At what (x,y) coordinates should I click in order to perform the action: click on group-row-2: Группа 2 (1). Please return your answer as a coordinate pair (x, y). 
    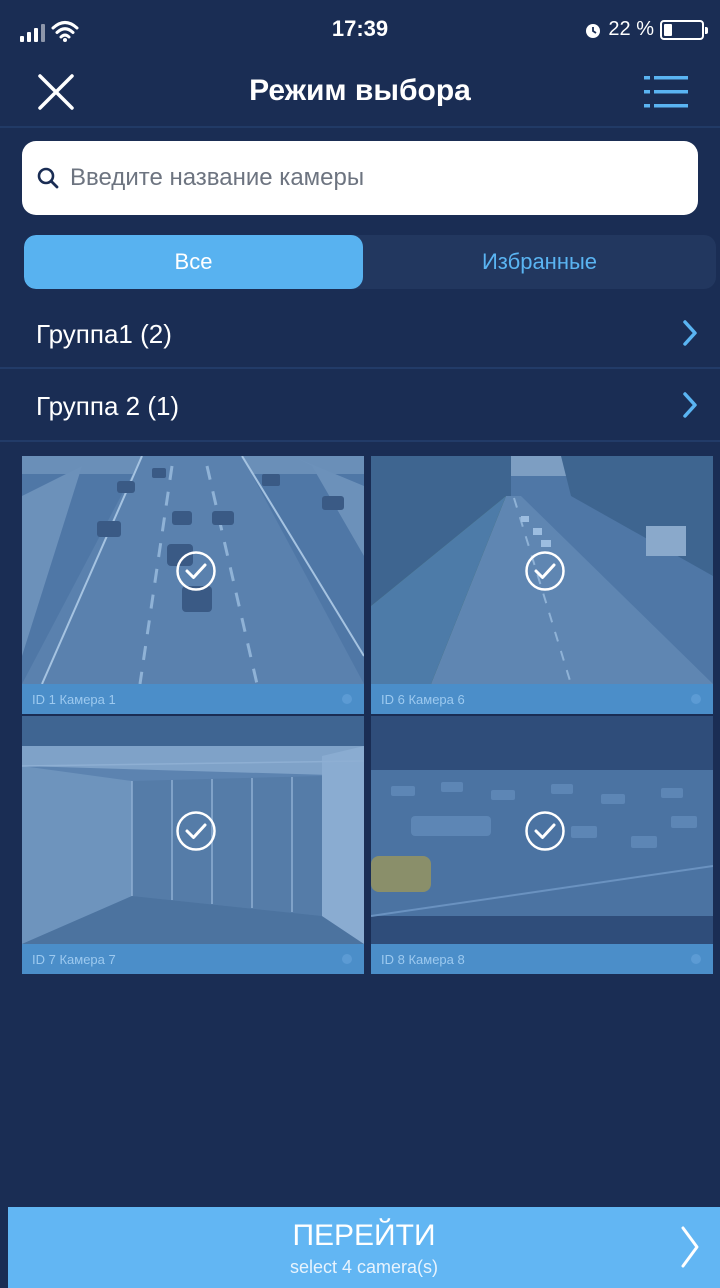
    Looking at the image, I should click on (360, 405).